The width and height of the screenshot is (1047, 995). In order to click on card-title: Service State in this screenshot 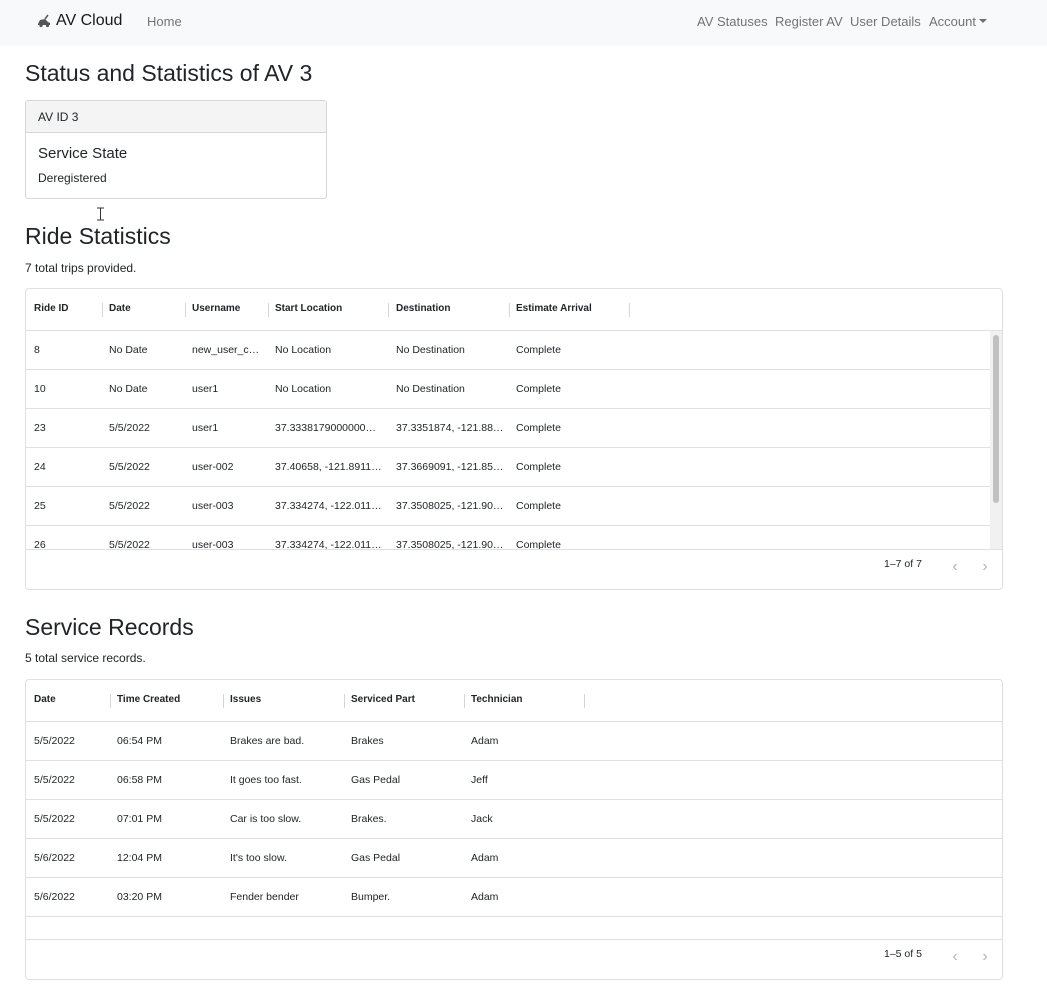, I will do `click(83, 153)`.